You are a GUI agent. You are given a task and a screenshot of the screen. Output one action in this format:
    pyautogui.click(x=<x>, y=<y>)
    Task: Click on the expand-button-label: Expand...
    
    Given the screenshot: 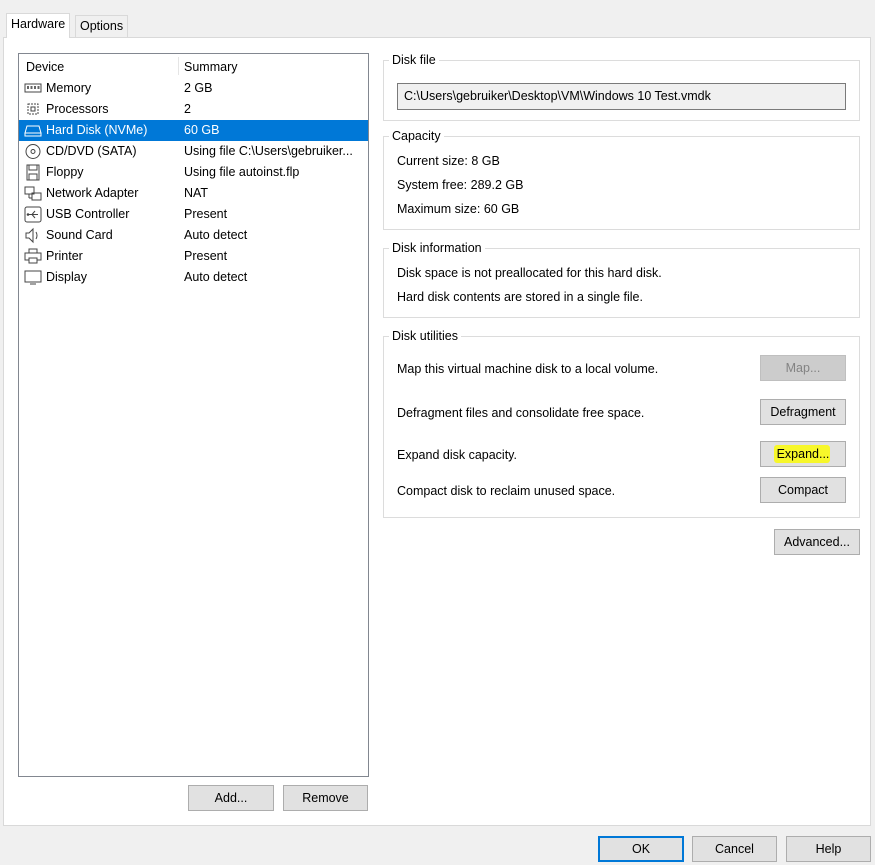 What is the action you would take?
    pyautogui.click(x=803, y=454)
    